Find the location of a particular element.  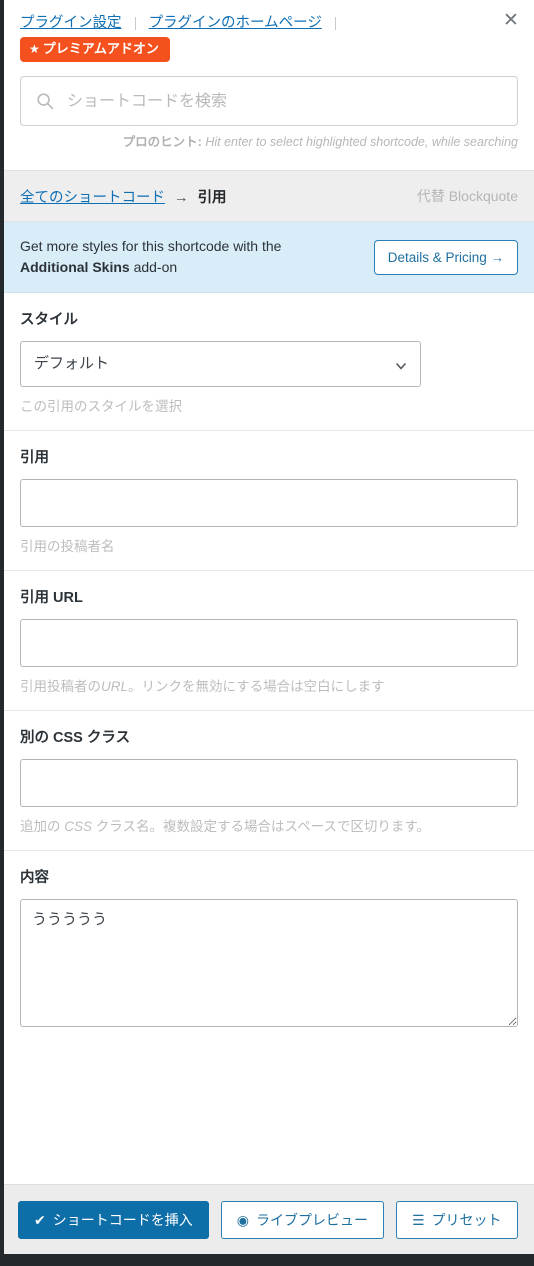

presets-label: プリセット is located at coordinates (466, 1219).